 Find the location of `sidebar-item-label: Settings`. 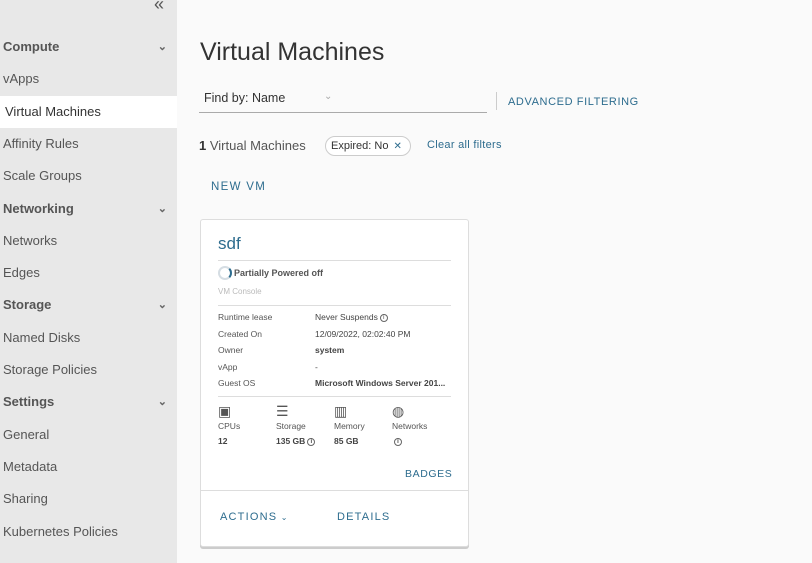

sidebar-item-label: Settings is located at coordinates (29, 402).